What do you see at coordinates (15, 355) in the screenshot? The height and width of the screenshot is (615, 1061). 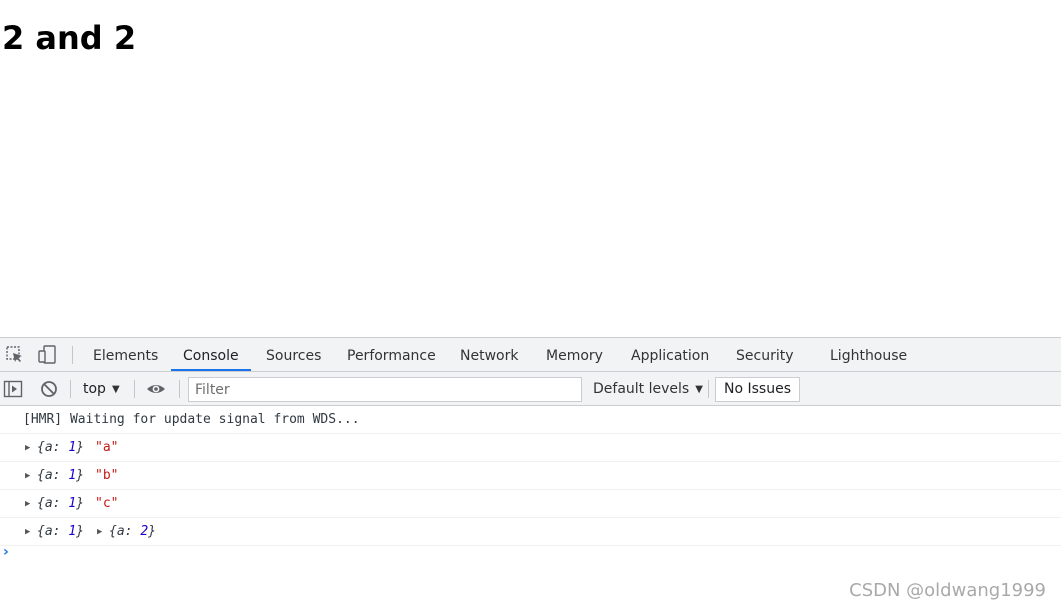 I see `inspect-element-icon` at bounding box center [15, 355].